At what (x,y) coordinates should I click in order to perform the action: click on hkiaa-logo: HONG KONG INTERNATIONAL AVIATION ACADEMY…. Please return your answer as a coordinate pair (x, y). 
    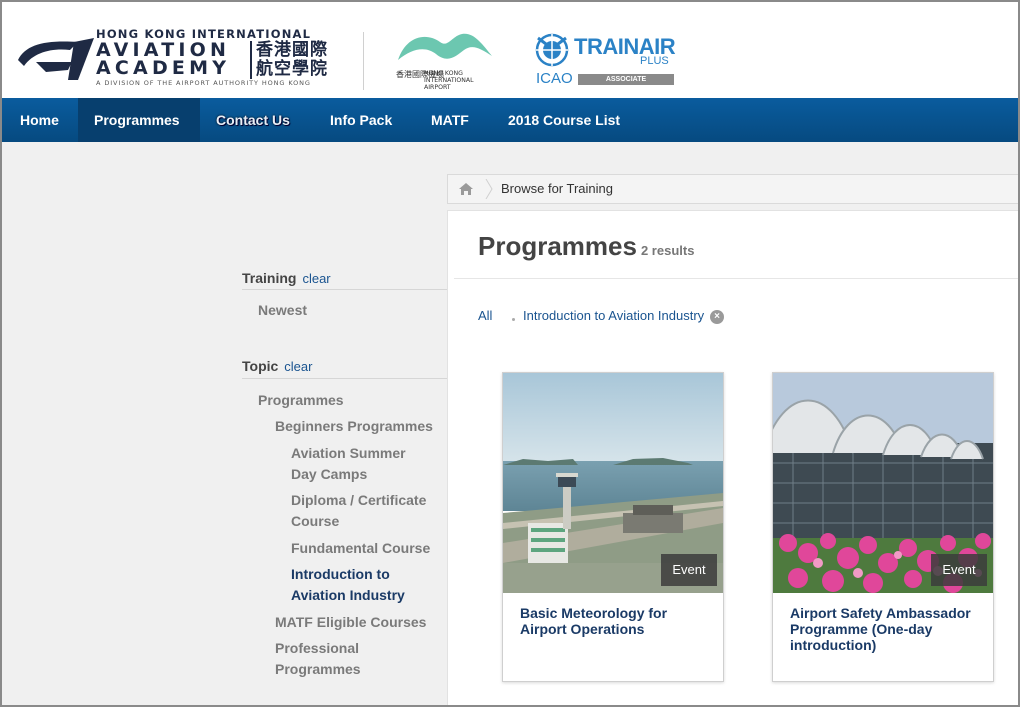
    Looking at the image, I should click on (176, 60).